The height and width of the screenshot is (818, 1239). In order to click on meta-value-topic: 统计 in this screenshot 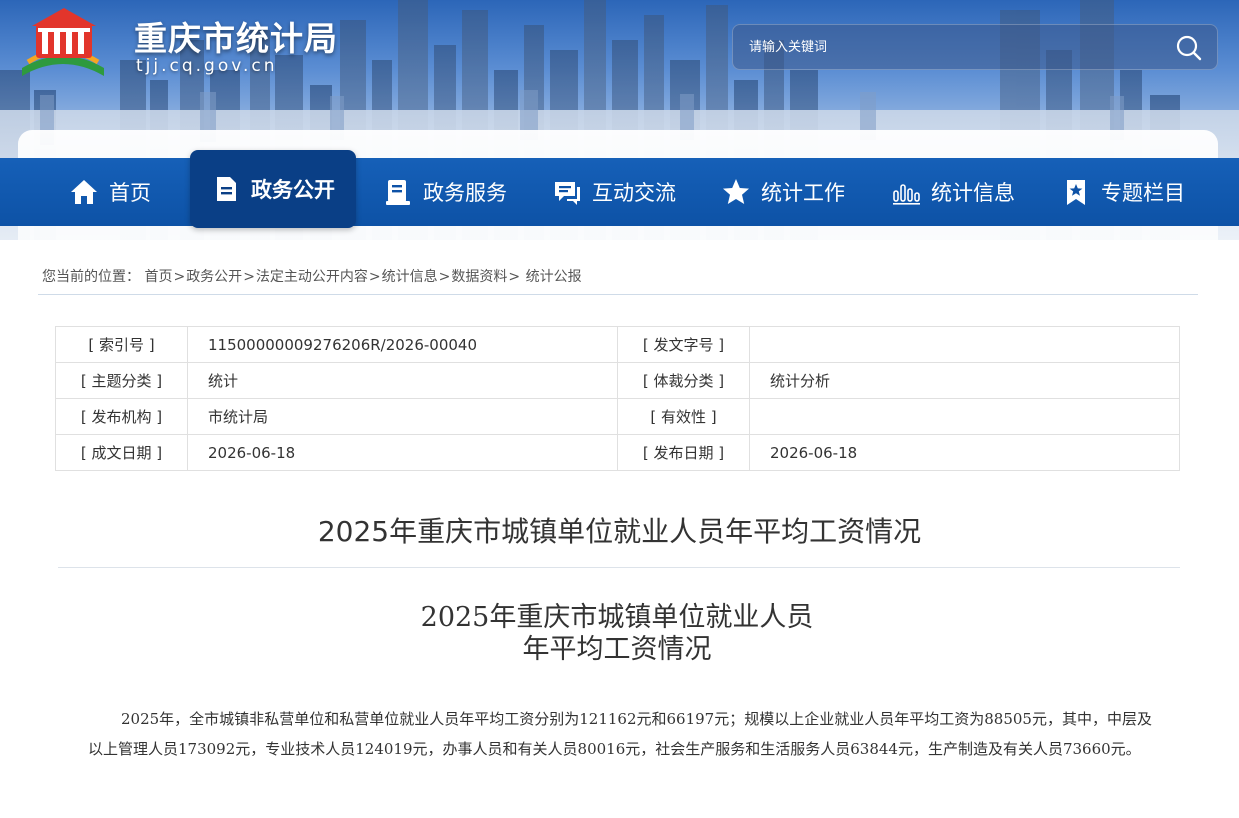, I will do `click(402, 380)`.